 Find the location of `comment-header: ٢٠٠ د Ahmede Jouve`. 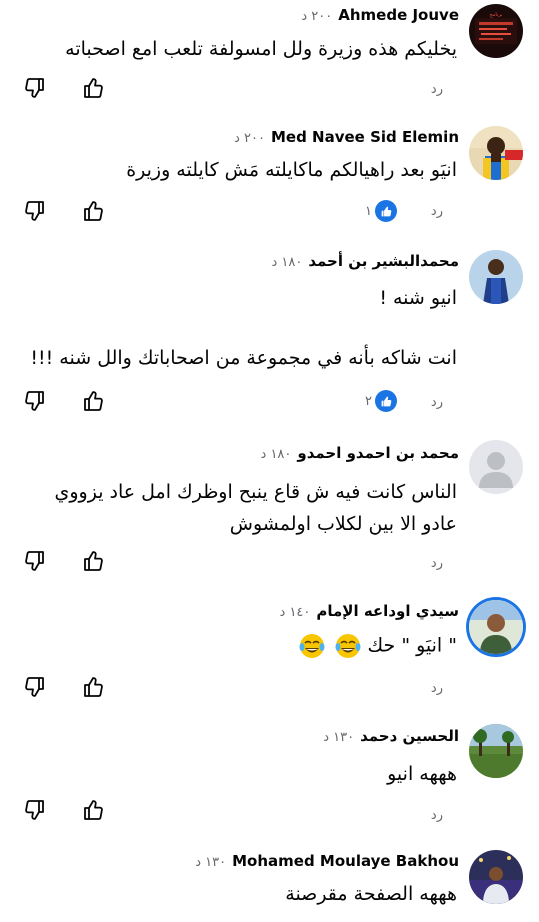

comment-header: ٢٠٠ د Ahmede Jouve is located at coordinates (380, 15).